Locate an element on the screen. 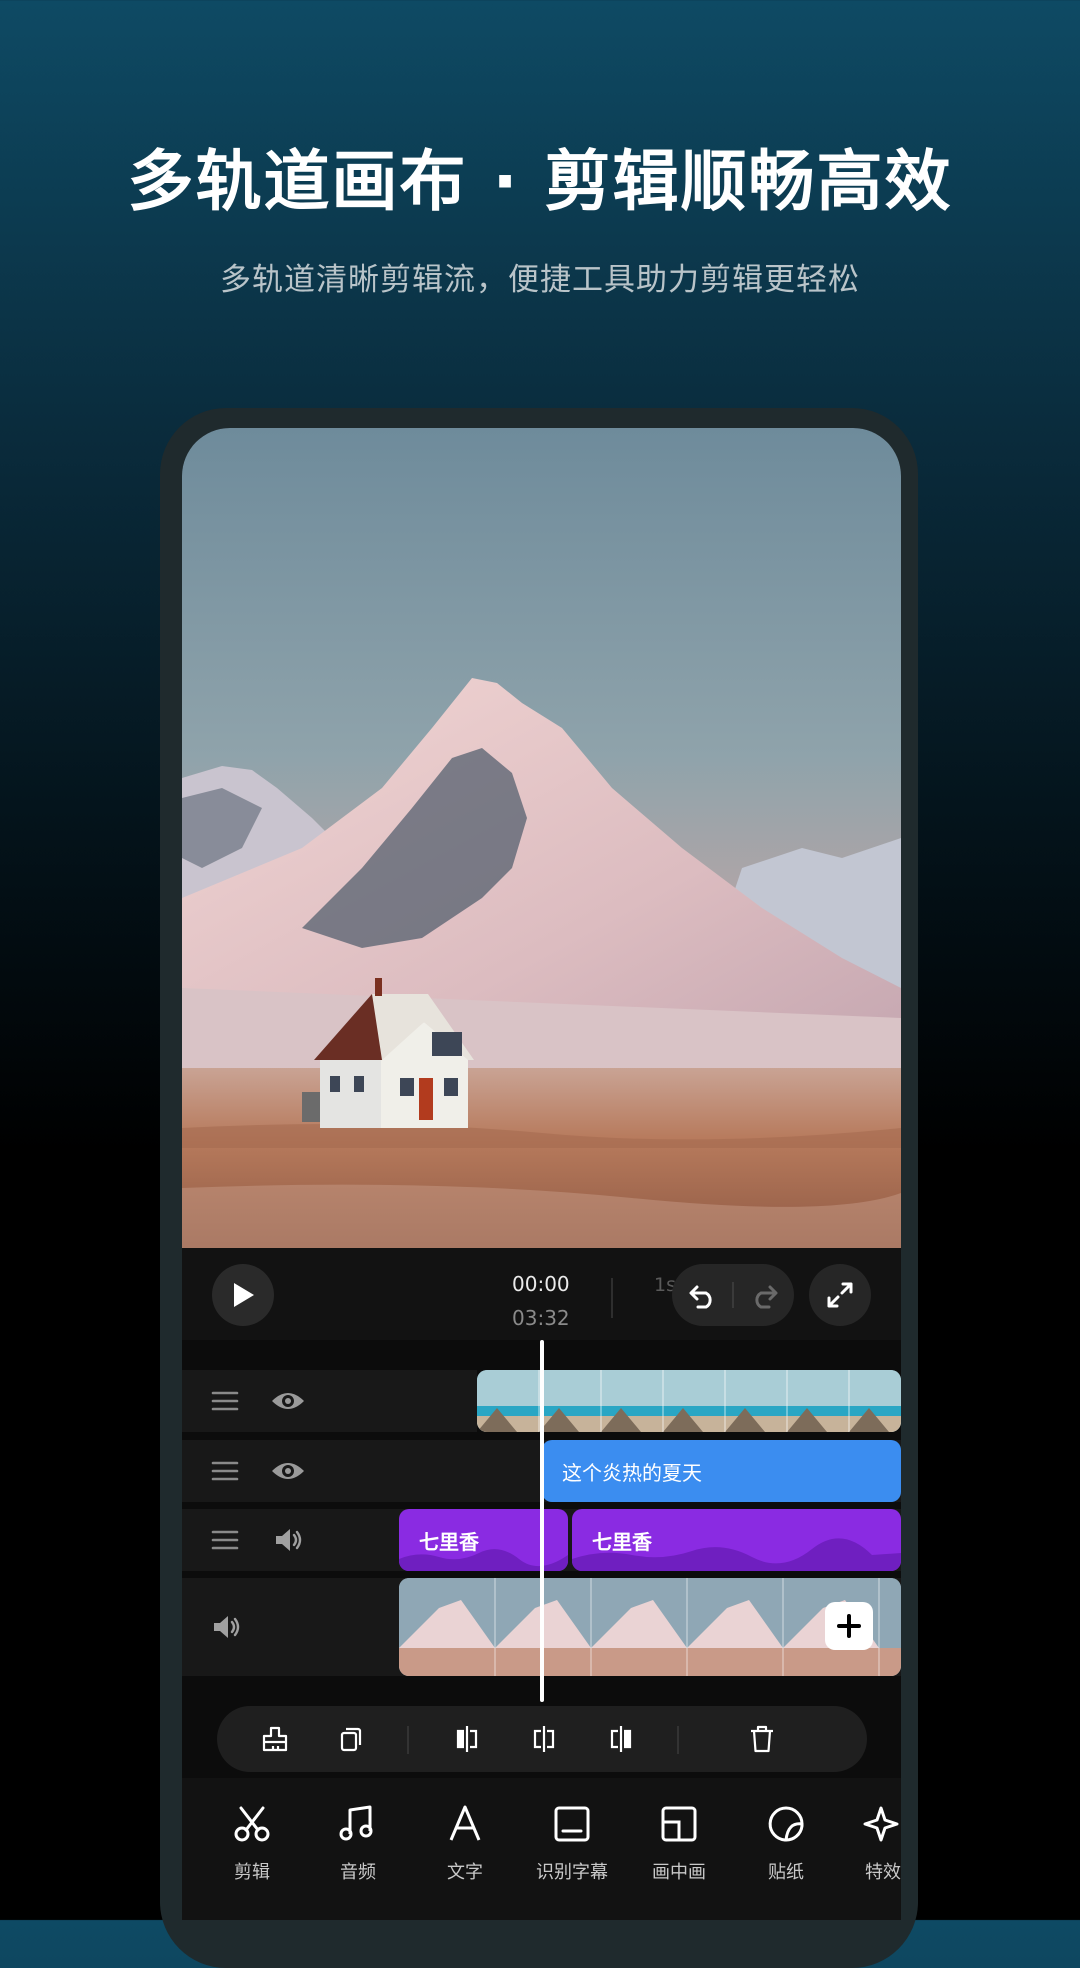  tool-sticker: 贴纸 is located at coordinates (786, 1848).